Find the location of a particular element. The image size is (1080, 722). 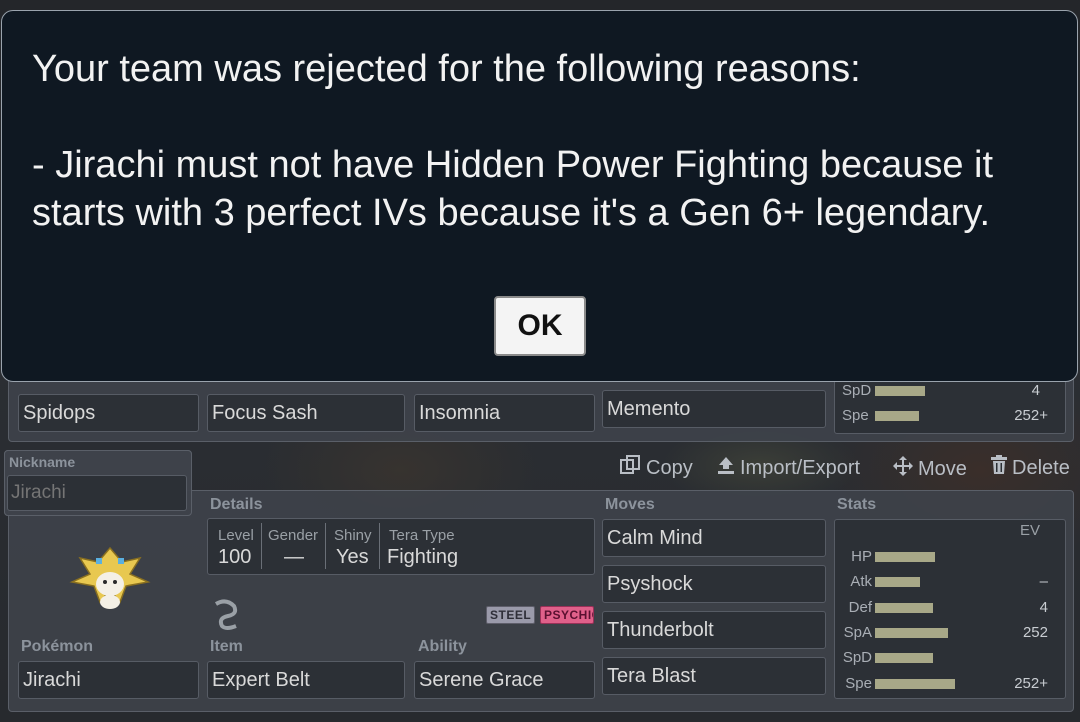

tera-value: Fighting is located at coordinates (423, 557).